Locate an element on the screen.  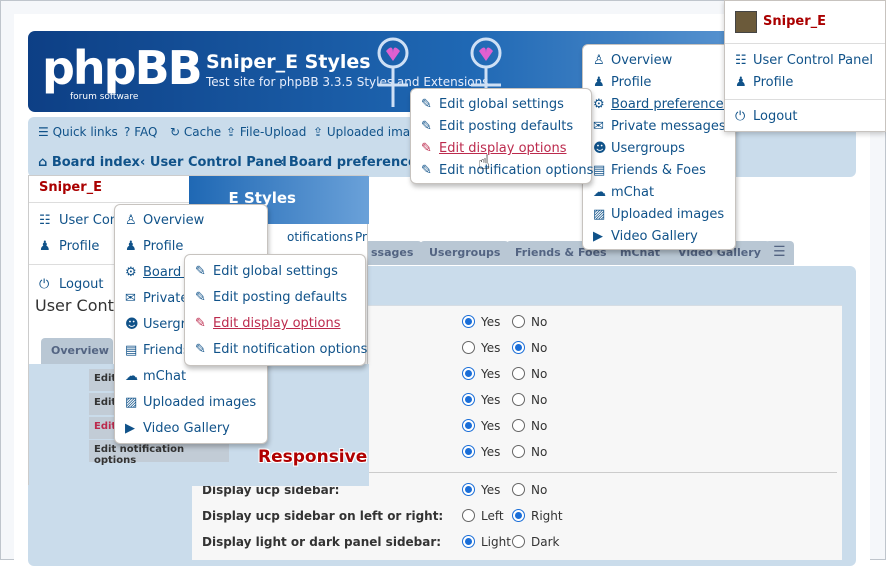
menu-private-messages: ✉ Private messages is located at coordinates (659, 126).